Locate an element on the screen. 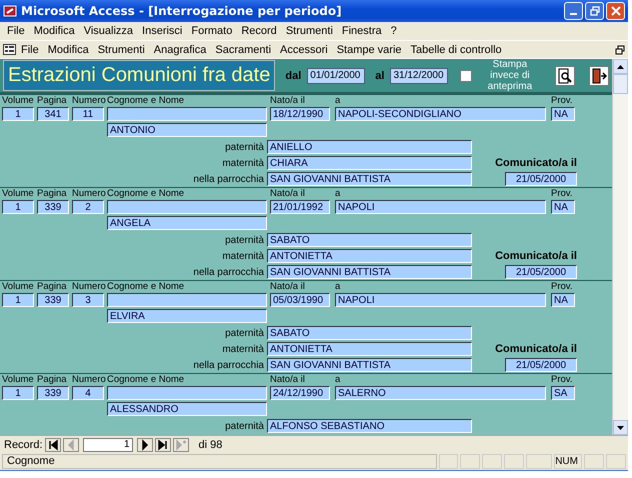 The height and width of the screenshot is (478, 632). birthplace-field: SALERNO is located at coordinates (440, 393).